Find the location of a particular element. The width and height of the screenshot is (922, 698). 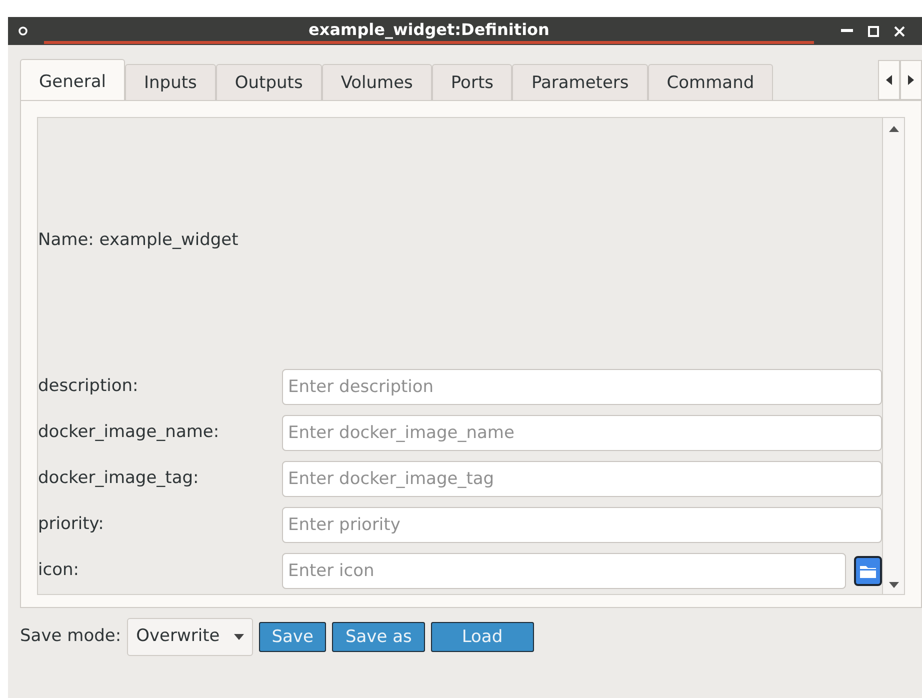

scrollbar is located at coordinates (893, 356).